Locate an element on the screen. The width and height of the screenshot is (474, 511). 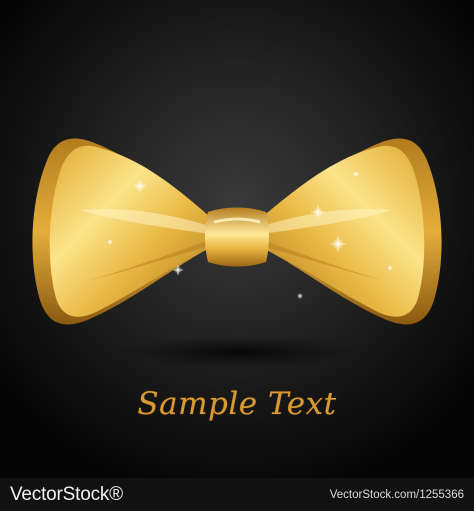
watermark-footer: VectorStock® VectorStock.com/1255366 is located at coordinates (237, 494).